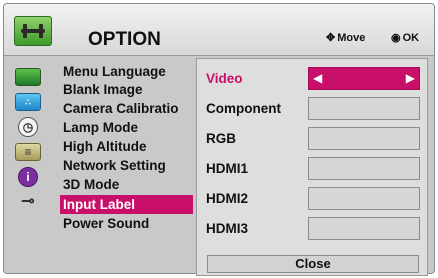 The height and width of the screenshot is (278, 438). I want to click on input-label-hdmi2: HDMI2, so click(227, 198).